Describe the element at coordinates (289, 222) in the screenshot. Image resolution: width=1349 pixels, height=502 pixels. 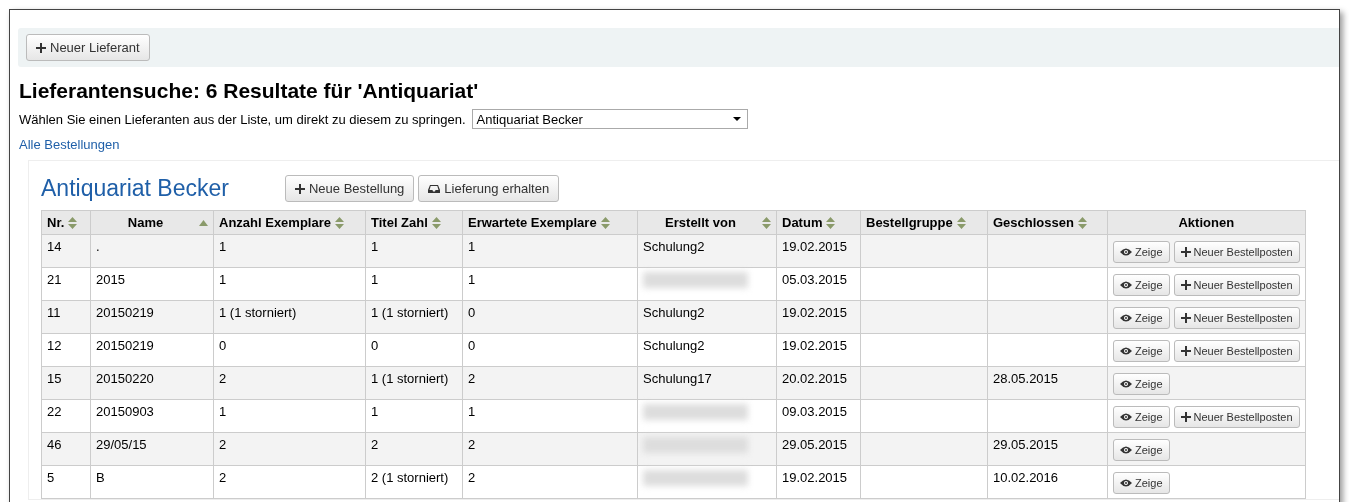
I see `column-header: Anzahl Exemplare` at that location.